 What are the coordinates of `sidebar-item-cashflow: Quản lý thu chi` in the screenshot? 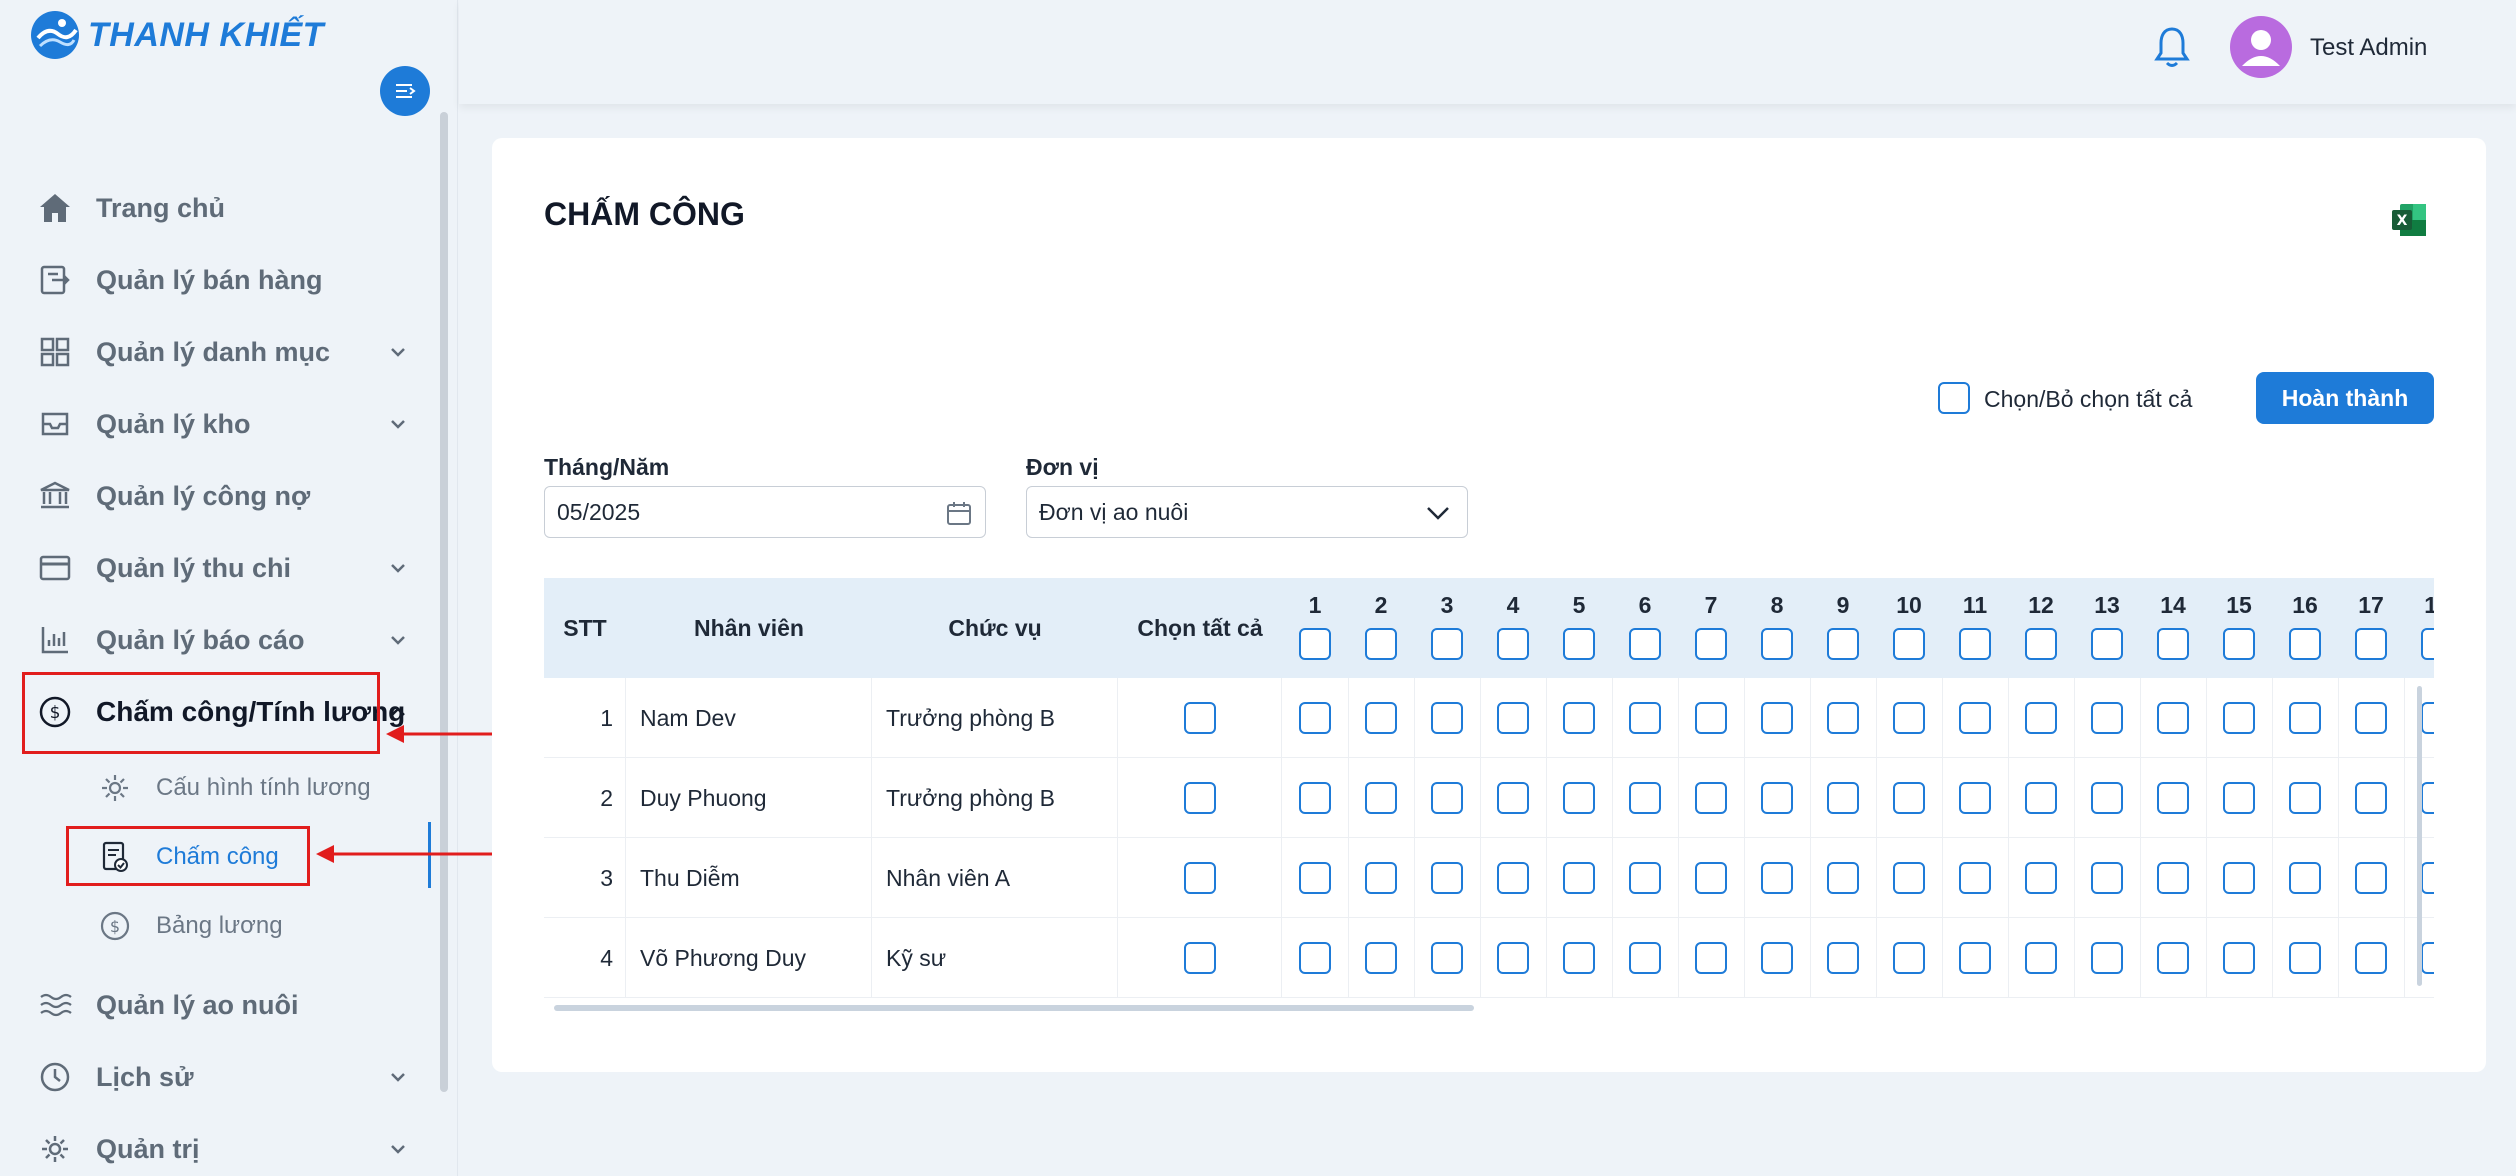 It's located at (220, 568).